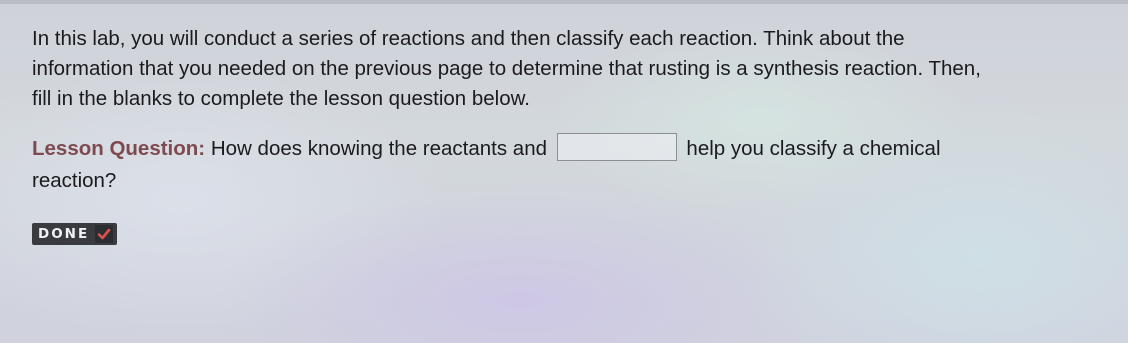  What do you see at coordinates (567, 234) in the screenshot?
I see `done-row: DONE` at bounding box center [567, 234].